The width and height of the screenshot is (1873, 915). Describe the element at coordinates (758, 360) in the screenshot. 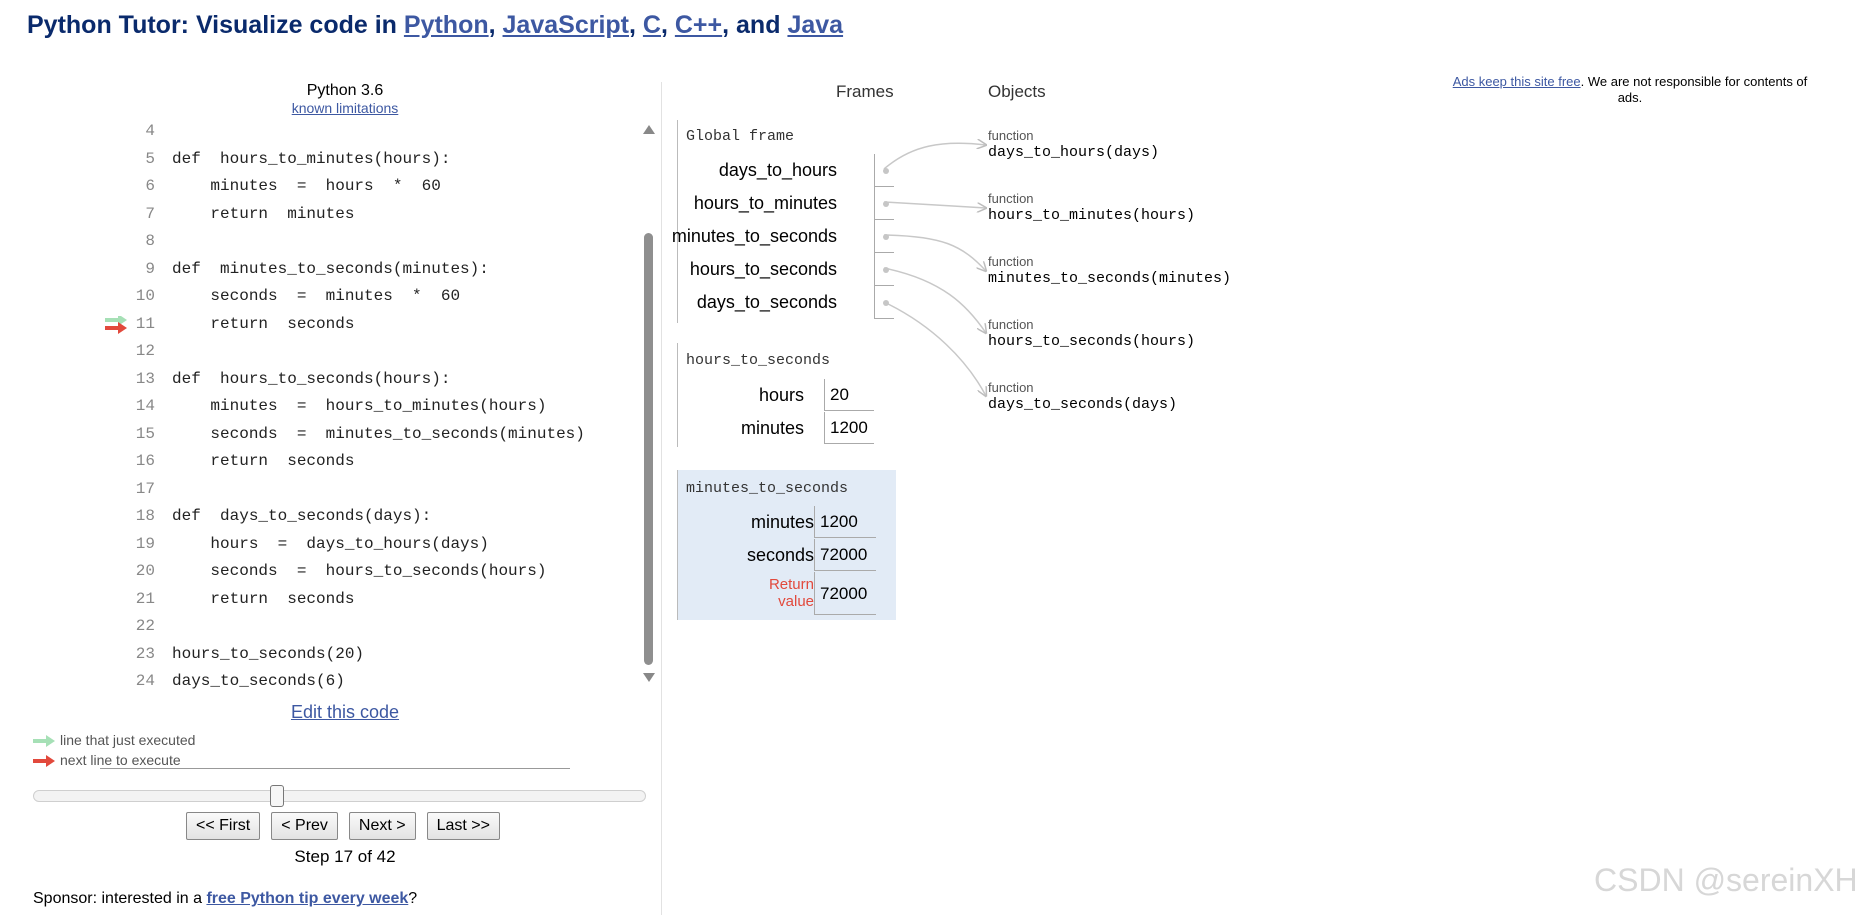

I see `frame-title: hours_to_seconds` at that location.